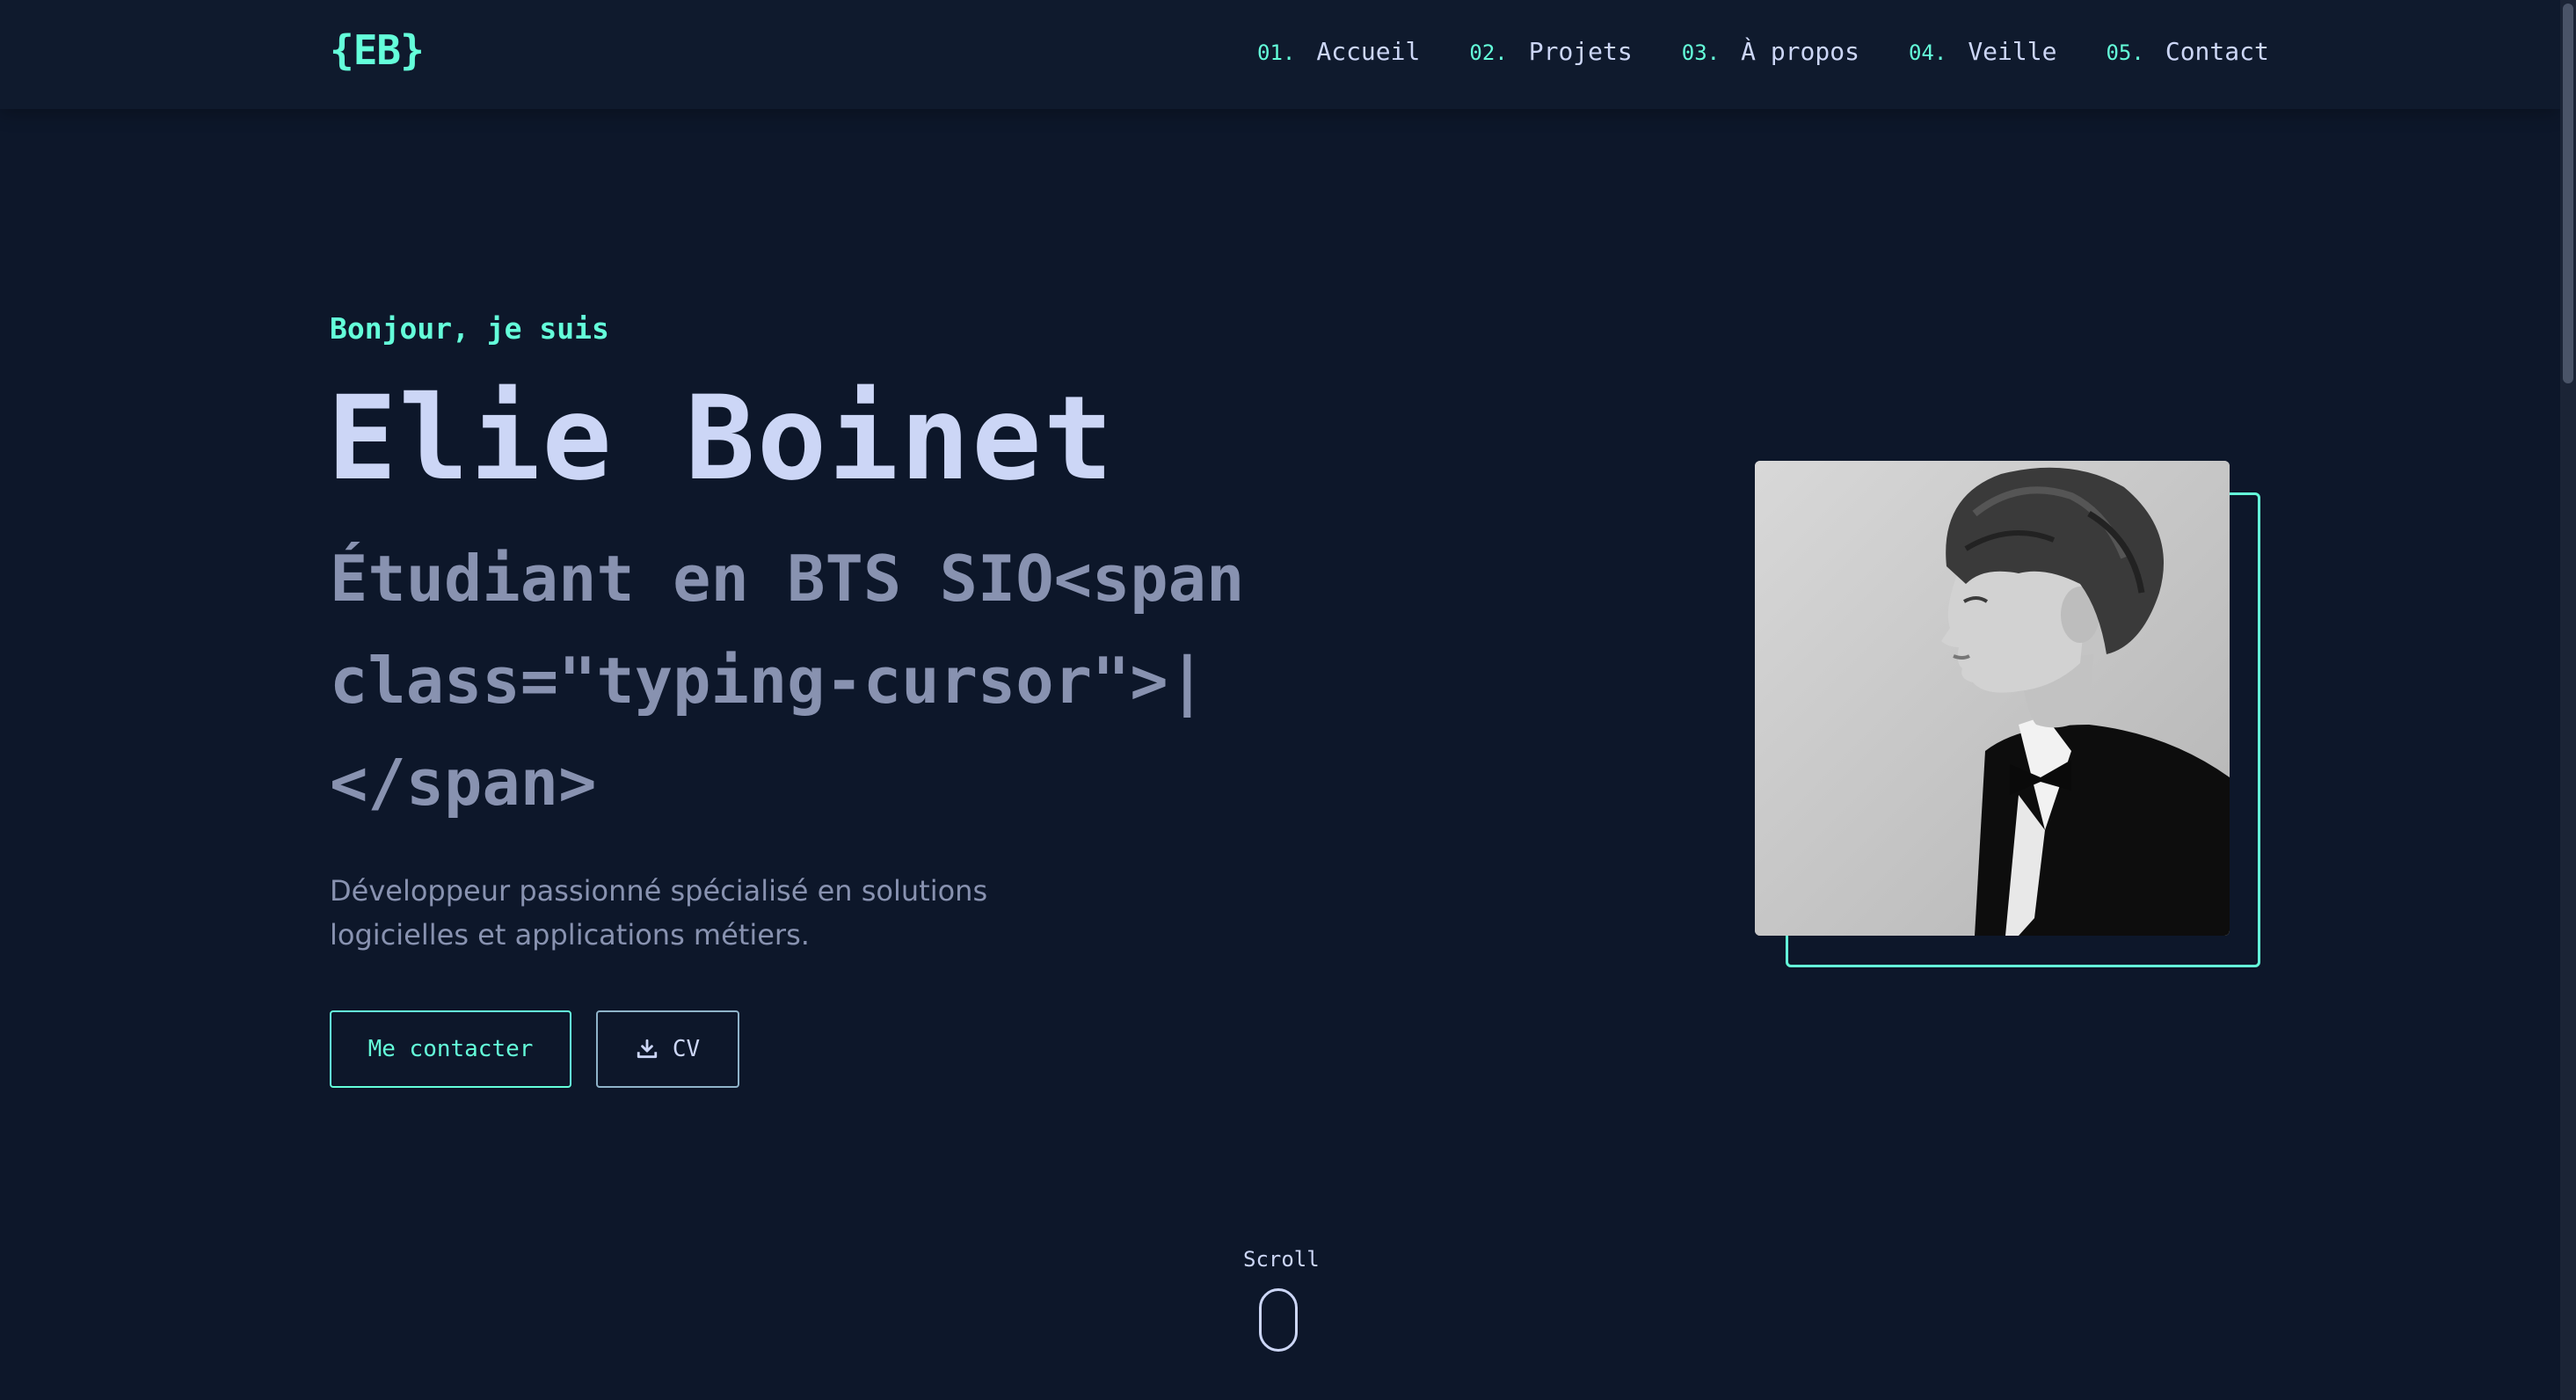 This screenshot has width=2576, height=1400. Describe the element at coordinates (1701, 53) in the screenshot. I see `nav-number: 03.` at that location.